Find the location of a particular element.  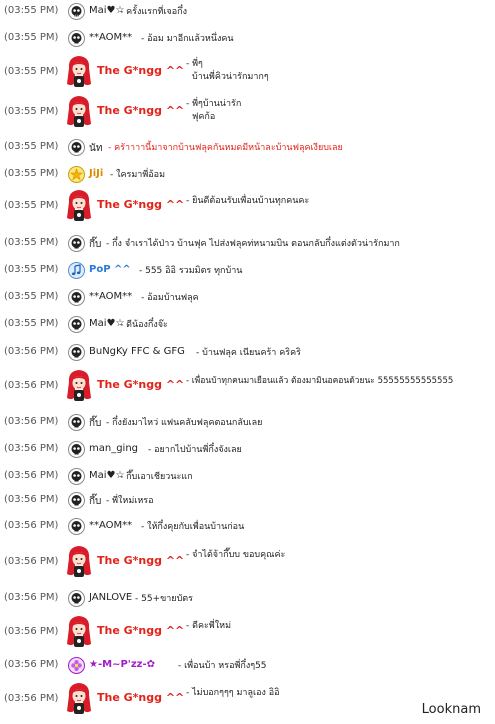

chat-message: (03:56 PM) The G*ngg ^^ - ดีคะพี่ใหม่ is located at coordinates (247, 632).